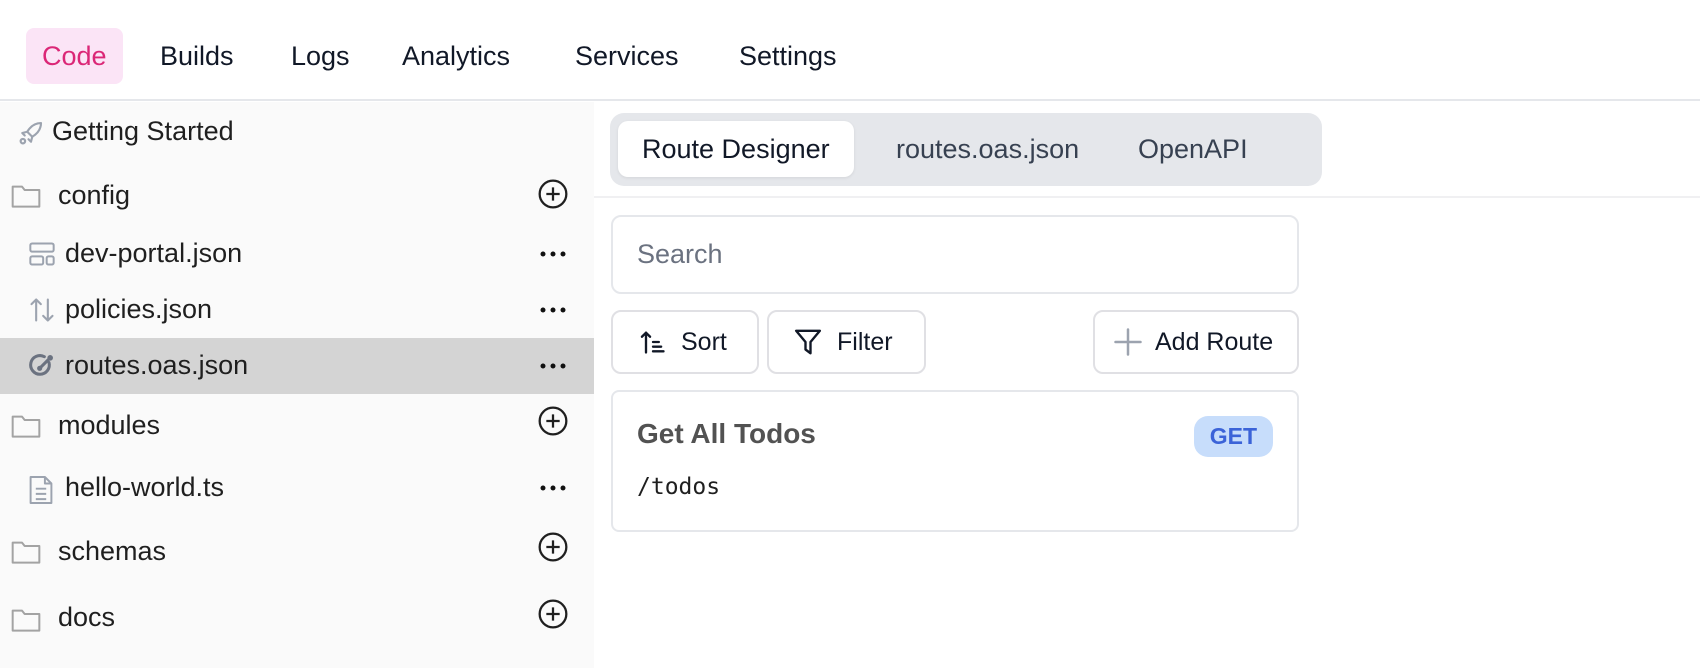 The height and width of the screenshot is (668, 1700). What do you see at coordinates (1193, 149) in the screenshot?
I see `tab-openapi: OpenAPI` at bounding box center [1193, 149].